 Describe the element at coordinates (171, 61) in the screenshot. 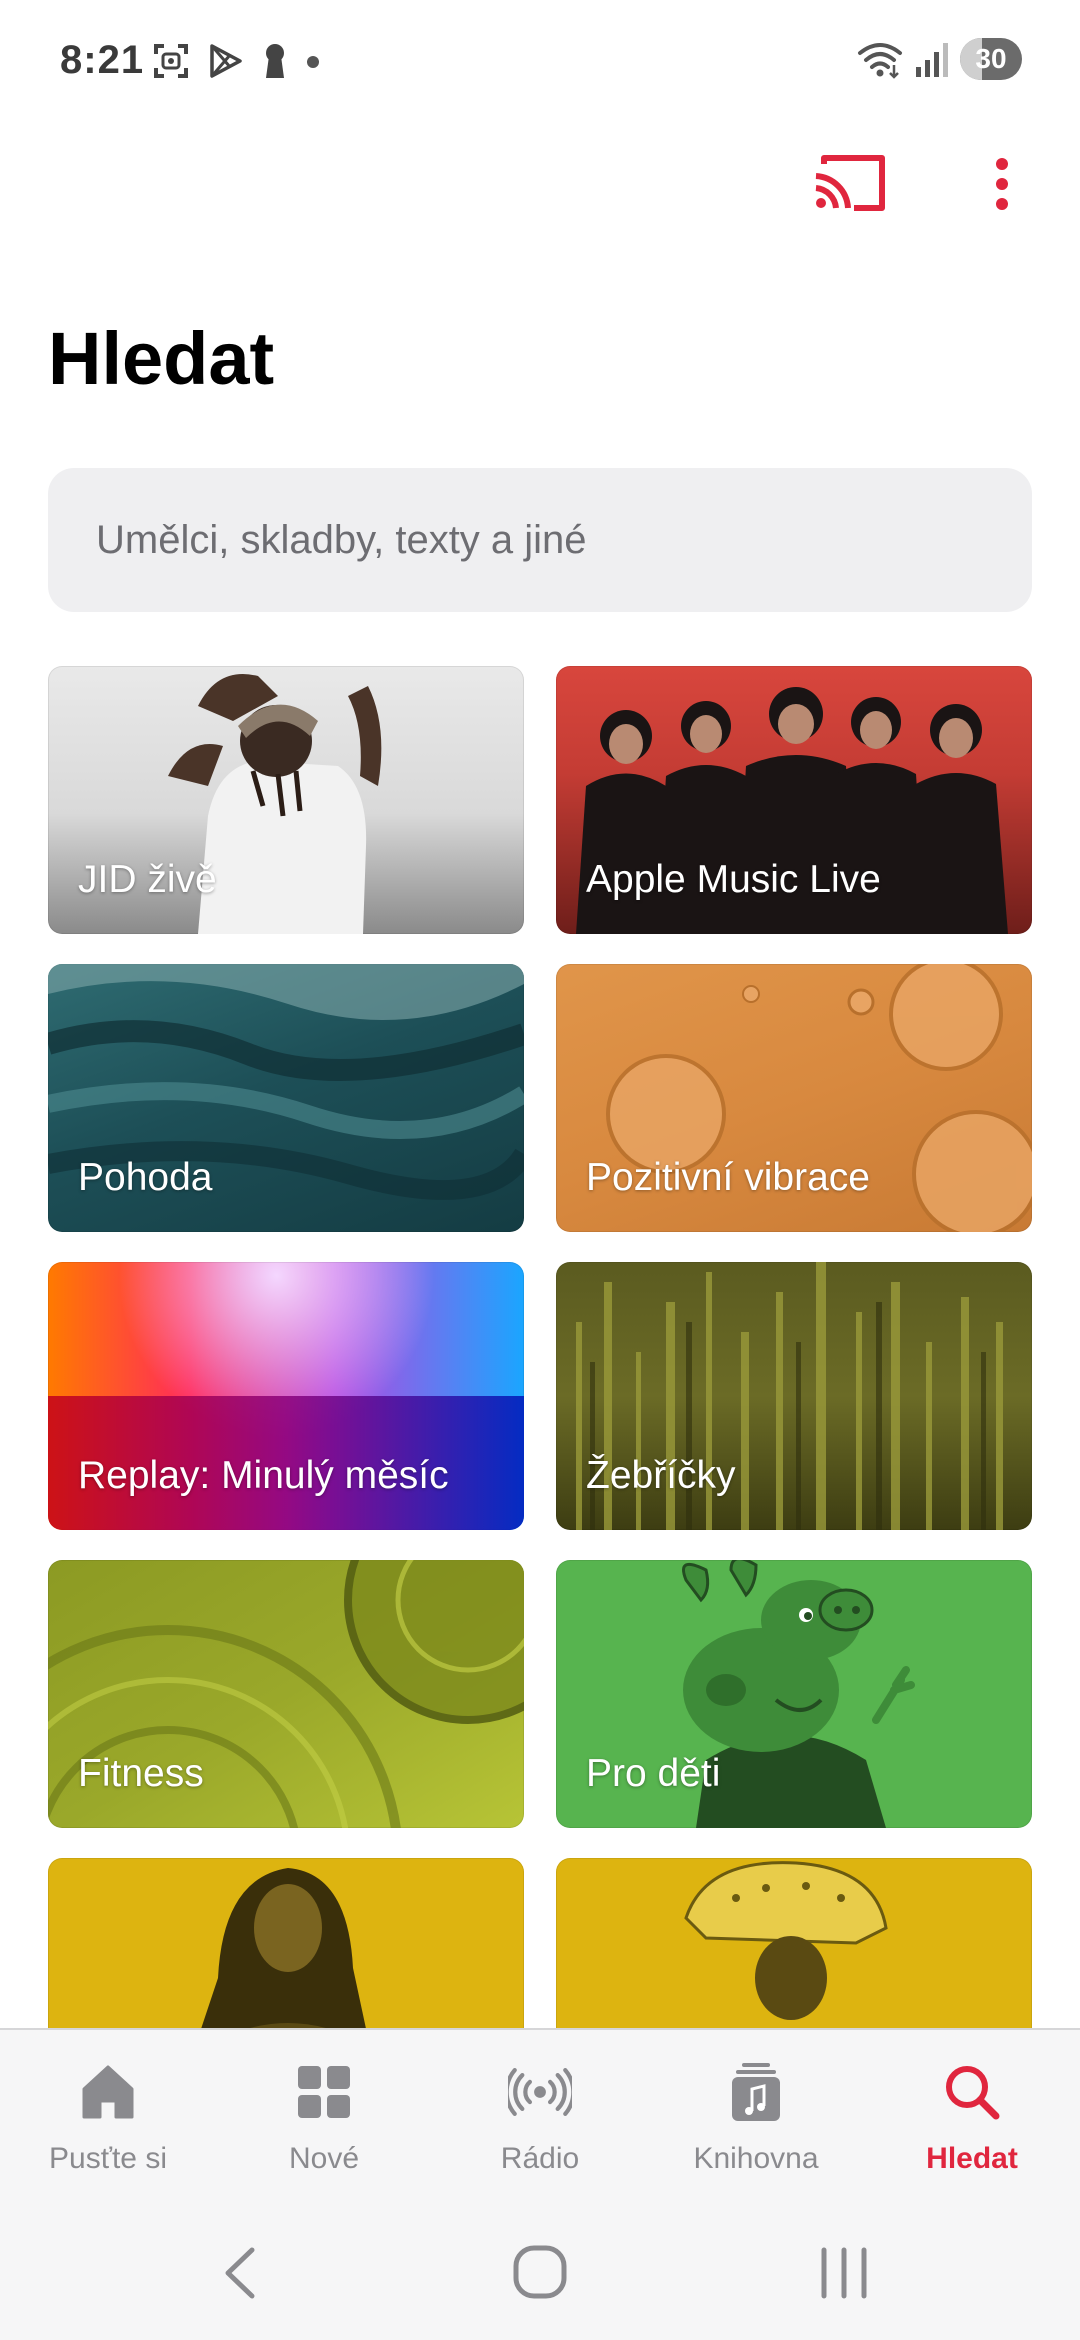

I see `screenshot-icon` at that location.